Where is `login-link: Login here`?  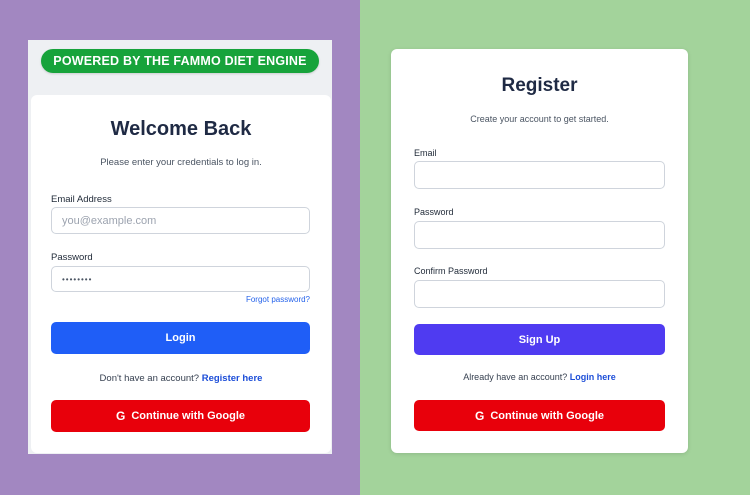
login-link: Login here is located at coordinates (593, 377).